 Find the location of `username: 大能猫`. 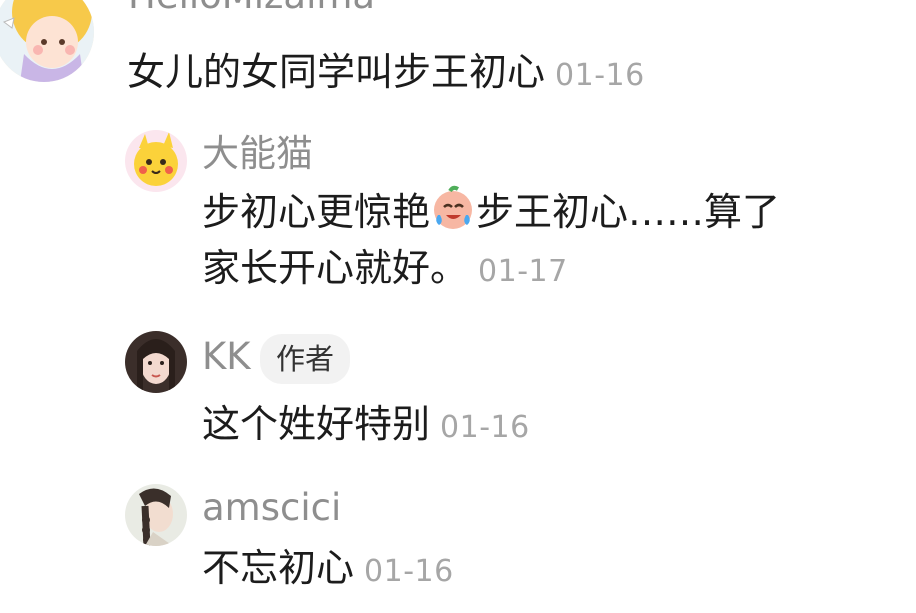

username: 大能猫 is located at coordinates (257, 154).